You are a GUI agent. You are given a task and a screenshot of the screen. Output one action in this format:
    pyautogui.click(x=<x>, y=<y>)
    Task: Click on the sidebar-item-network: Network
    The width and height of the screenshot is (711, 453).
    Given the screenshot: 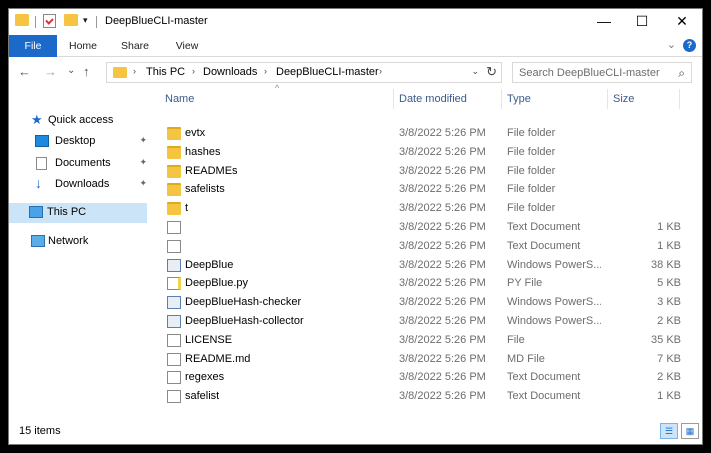 What is the action you would take?
    pyautogui.click(x=82, y=242)
    